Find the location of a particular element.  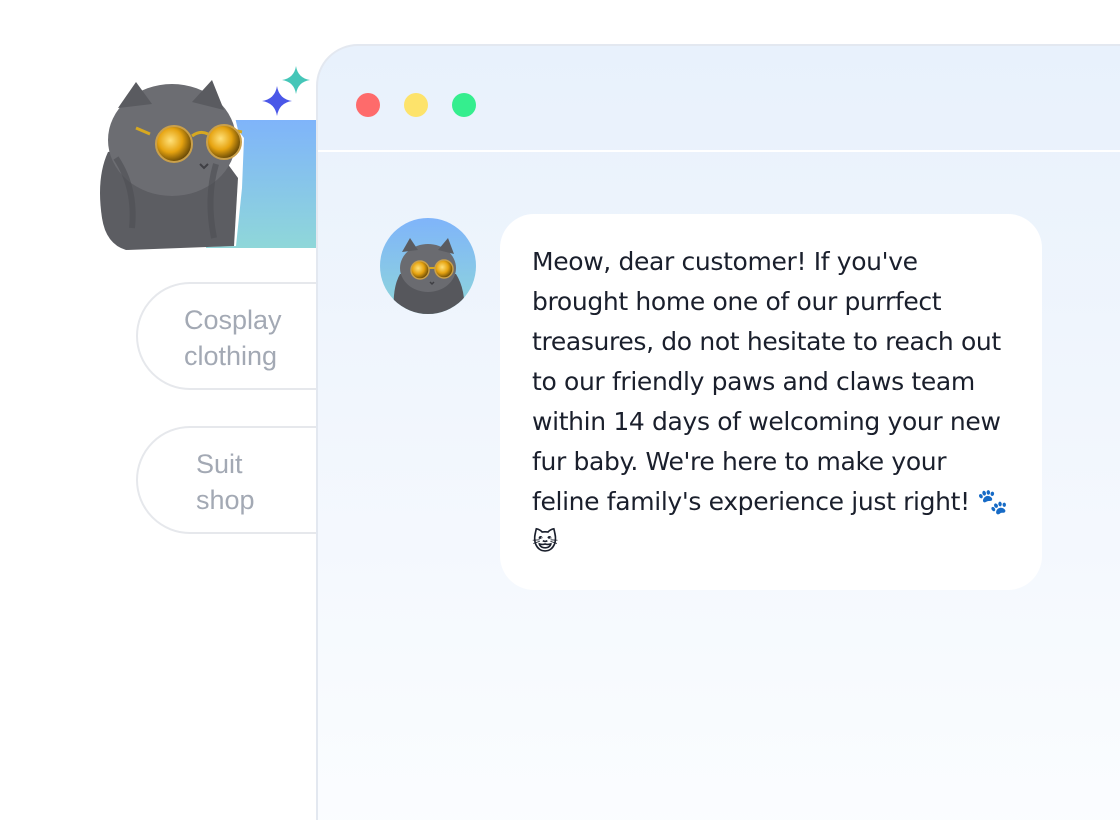

category-pill-label: Suit shop is located at coordinates (225, 482).